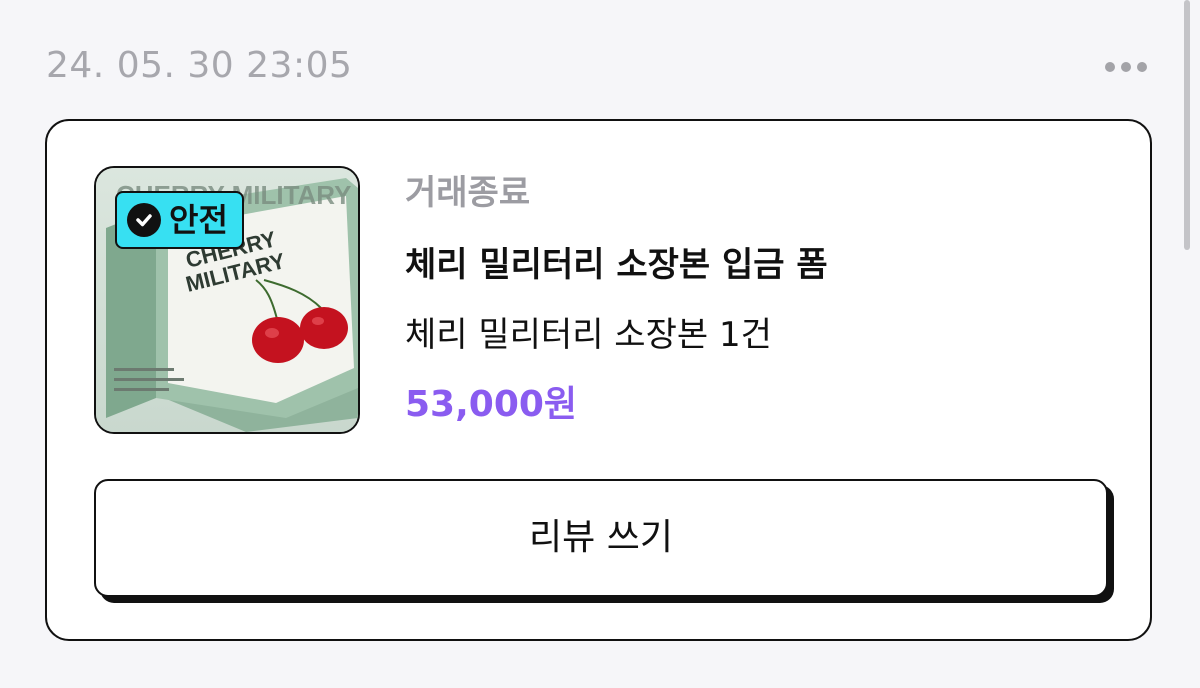 The width and height of the screenshot is (1200, 688). Describe the element at coordinates (1187, 125) in the screenshot. I see `scrollbar` at that location.